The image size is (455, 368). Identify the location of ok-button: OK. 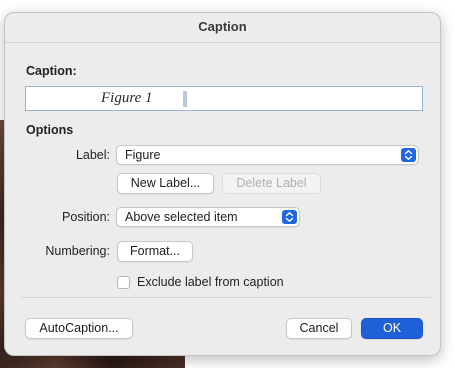
(392, 328).